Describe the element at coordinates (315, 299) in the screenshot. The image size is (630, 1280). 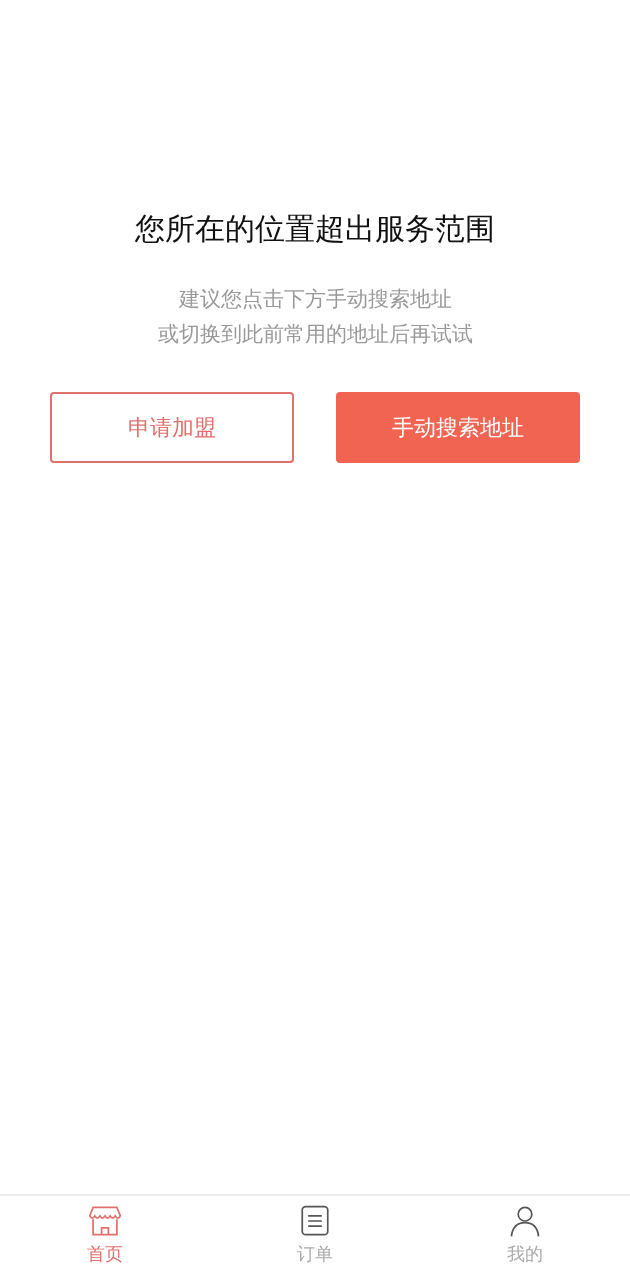
I see `hint-text: 建议您点击下方手动搜索地址` at that location.